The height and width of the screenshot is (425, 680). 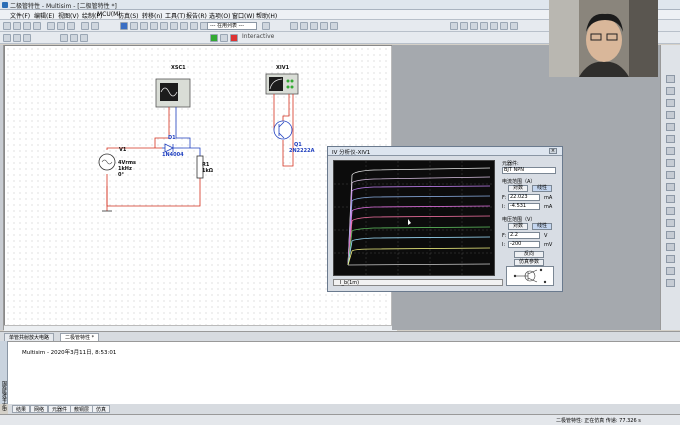 What do you see at coordinates (670, 115) in the screenshot?
I see `instrument-oscilloscope-icon` at bounding box center [670, 115].